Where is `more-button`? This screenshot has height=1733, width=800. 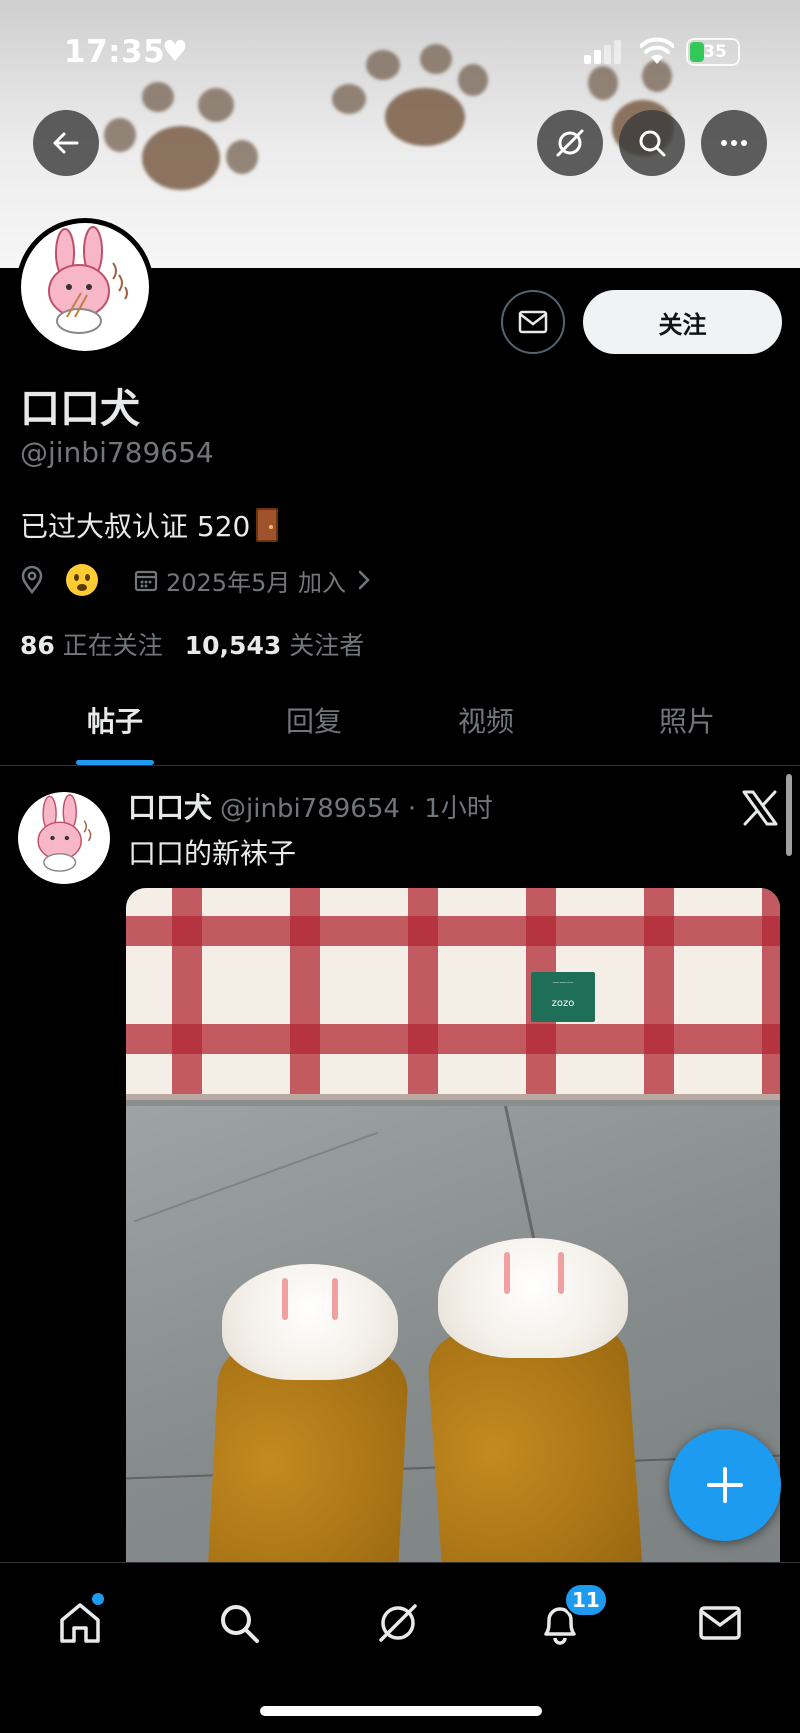 more-button is located at coordinates (734, 143).